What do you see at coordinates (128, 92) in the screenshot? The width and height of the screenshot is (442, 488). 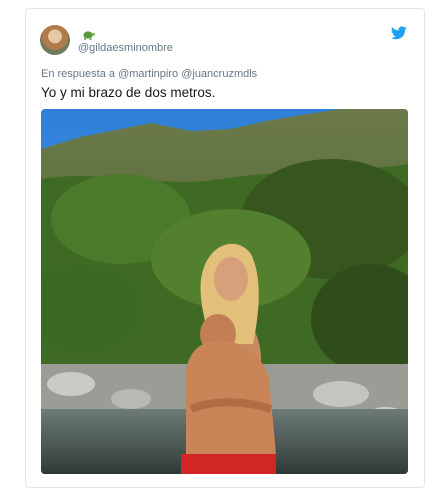 I see `tweet-text: Yo y mi brazo de dos metros.` at bounding box center [128, 92].